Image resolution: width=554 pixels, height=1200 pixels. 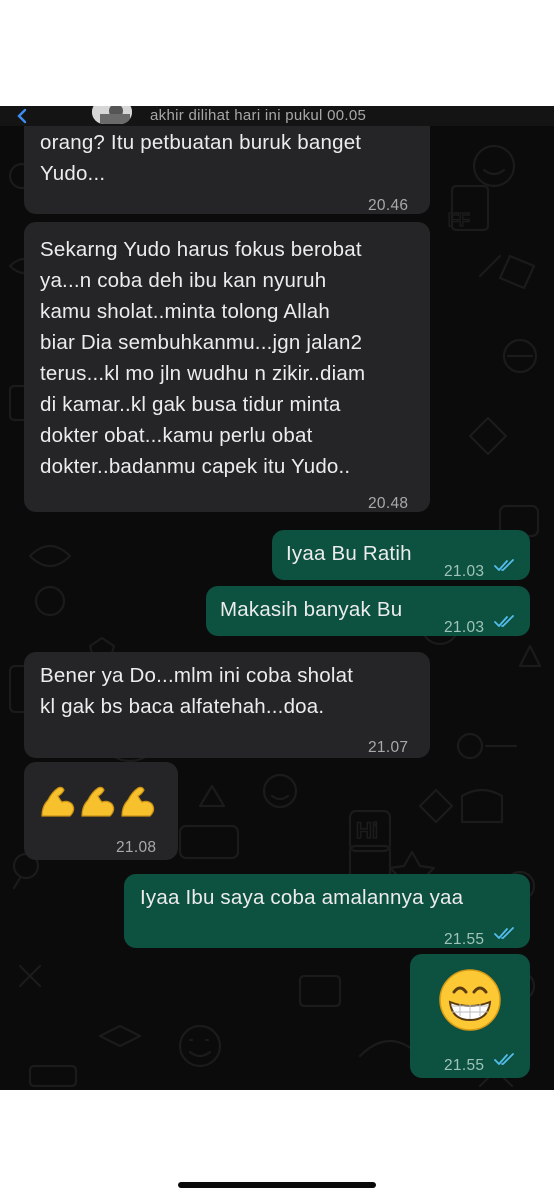 What do you see at coordinates (311, 609) in the screenshot?
I see `message-text: Makasih banyak Bu` at bounding box center [311, 609].